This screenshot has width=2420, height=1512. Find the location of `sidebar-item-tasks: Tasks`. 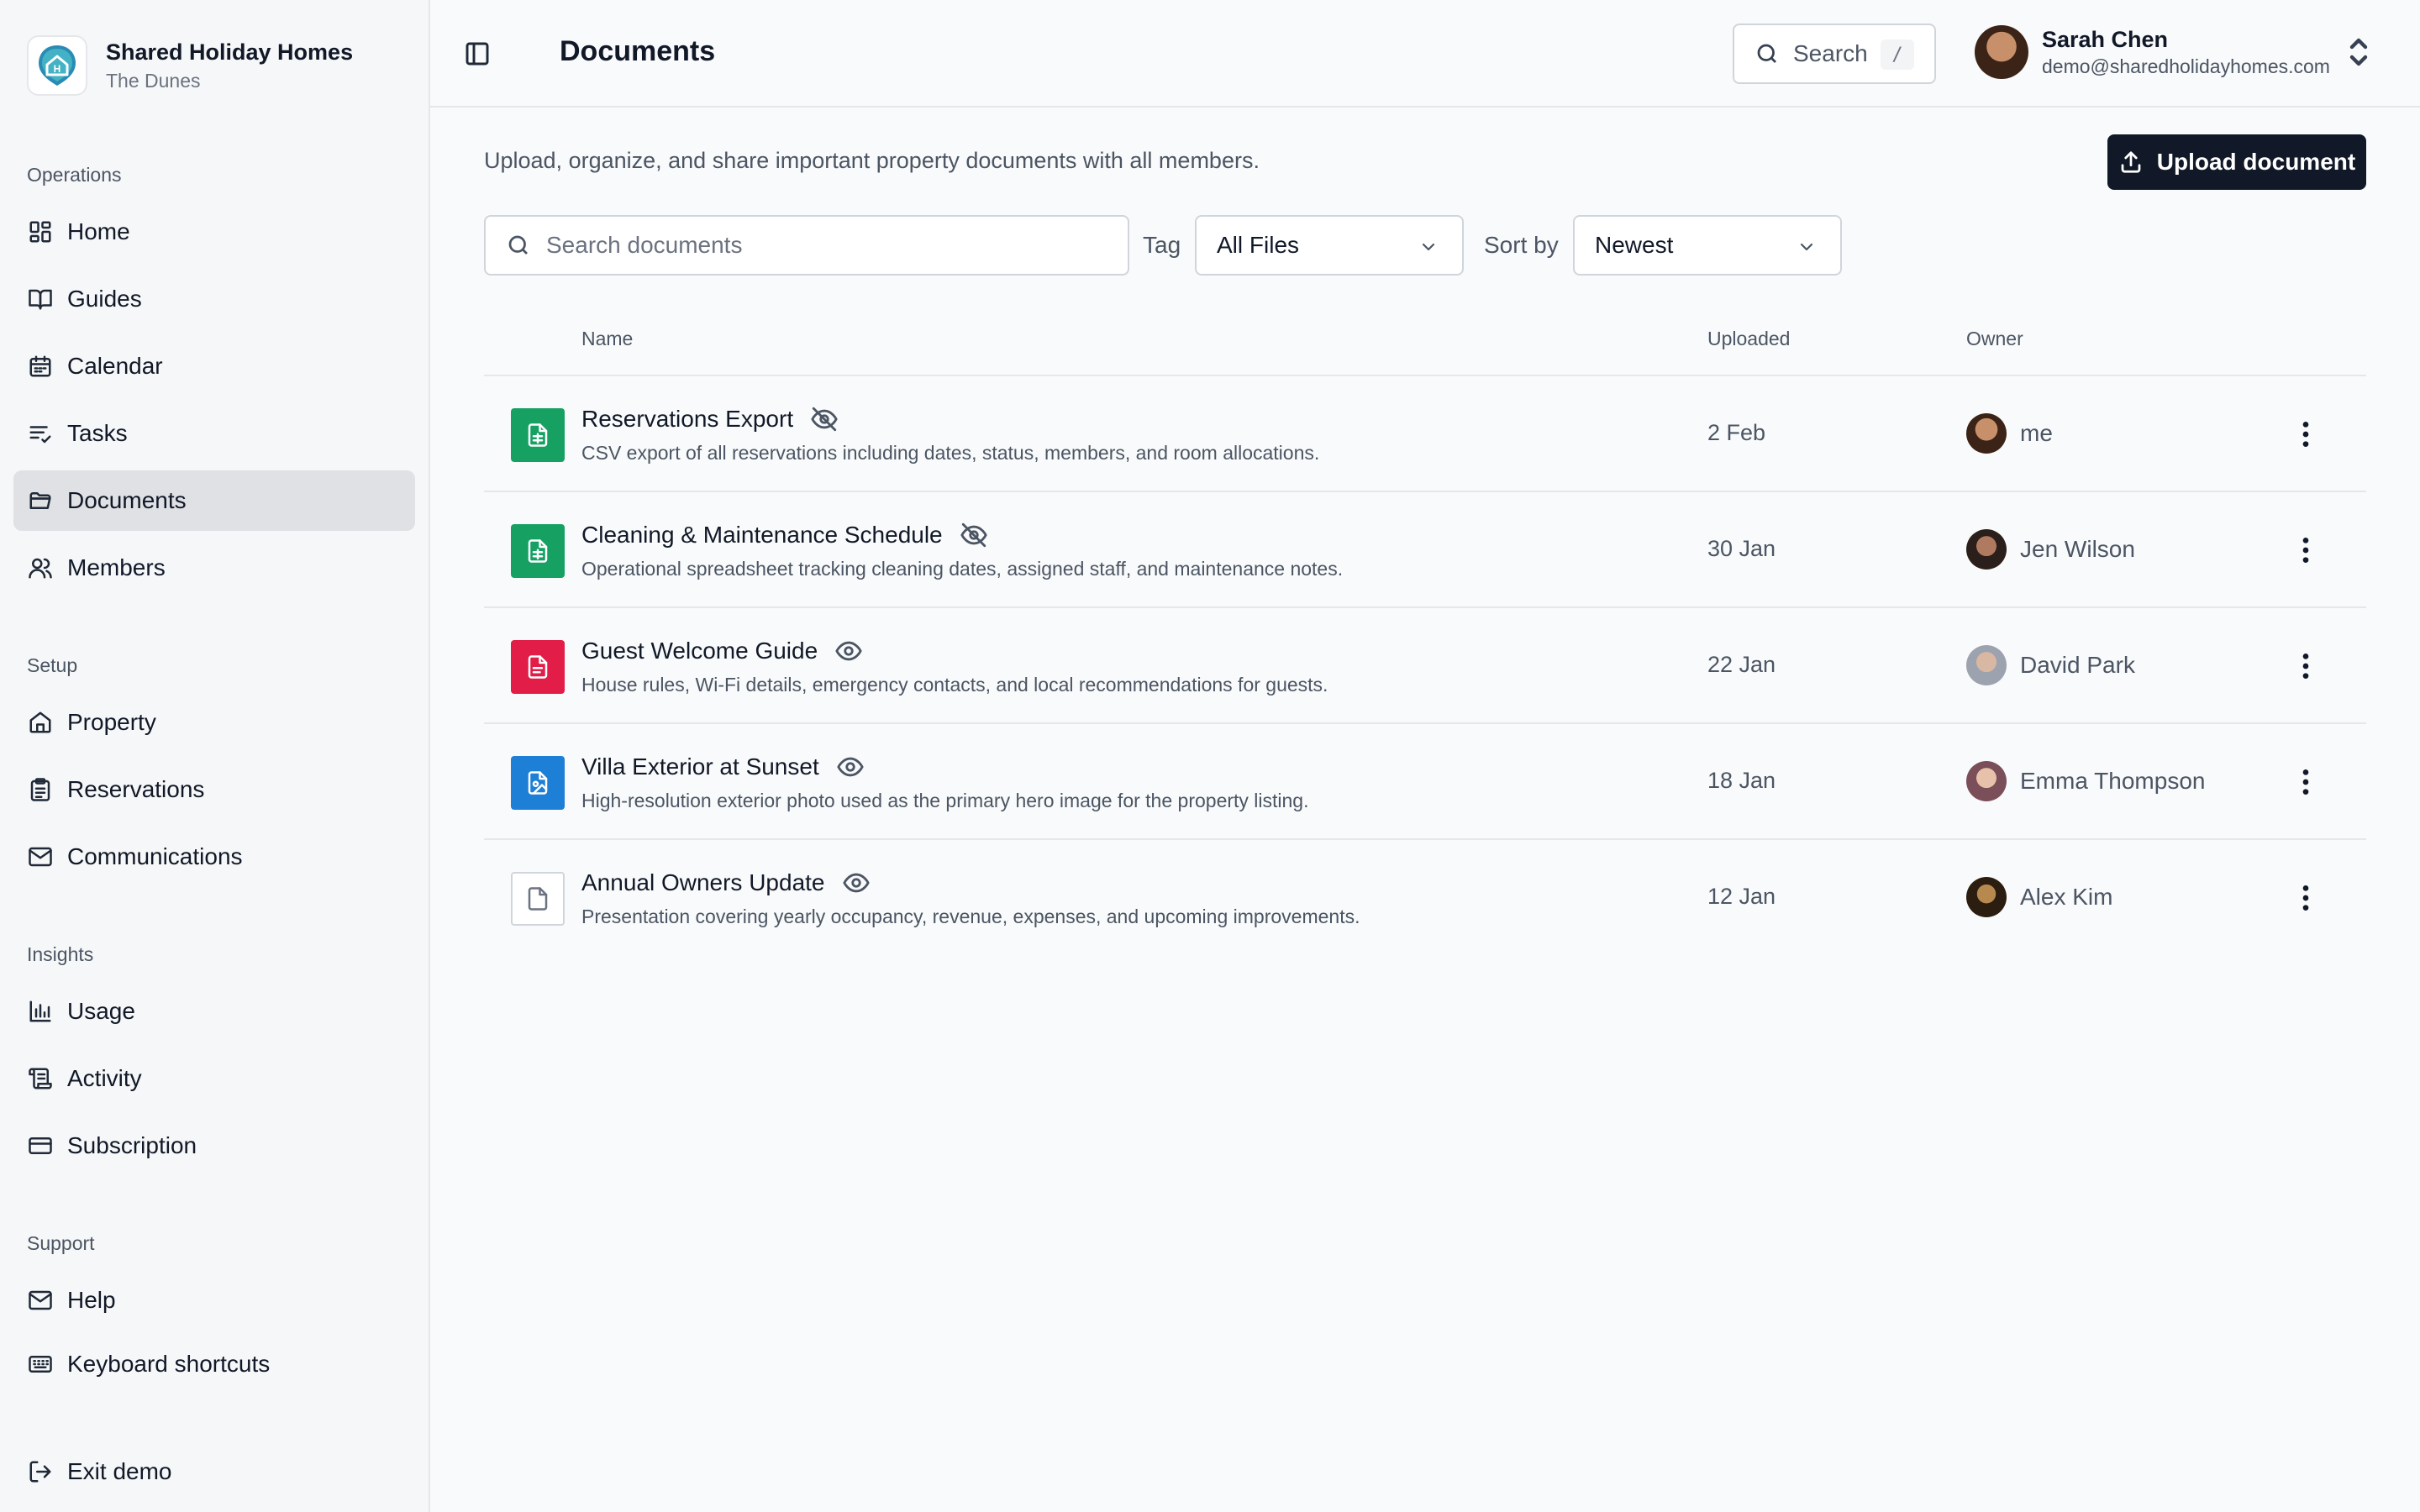

sidebar-item-tasks: Tasks is located at coordinates (214, 433).